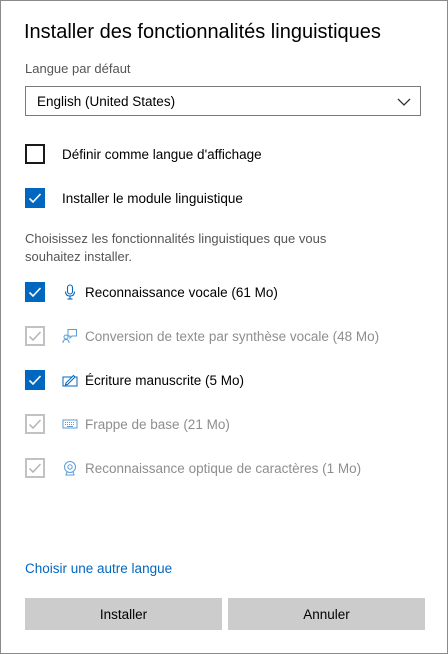 The width and height of the screenshot is (448, 654). I want to click on default-language-label: Langue par défaut, so click(78, 68).